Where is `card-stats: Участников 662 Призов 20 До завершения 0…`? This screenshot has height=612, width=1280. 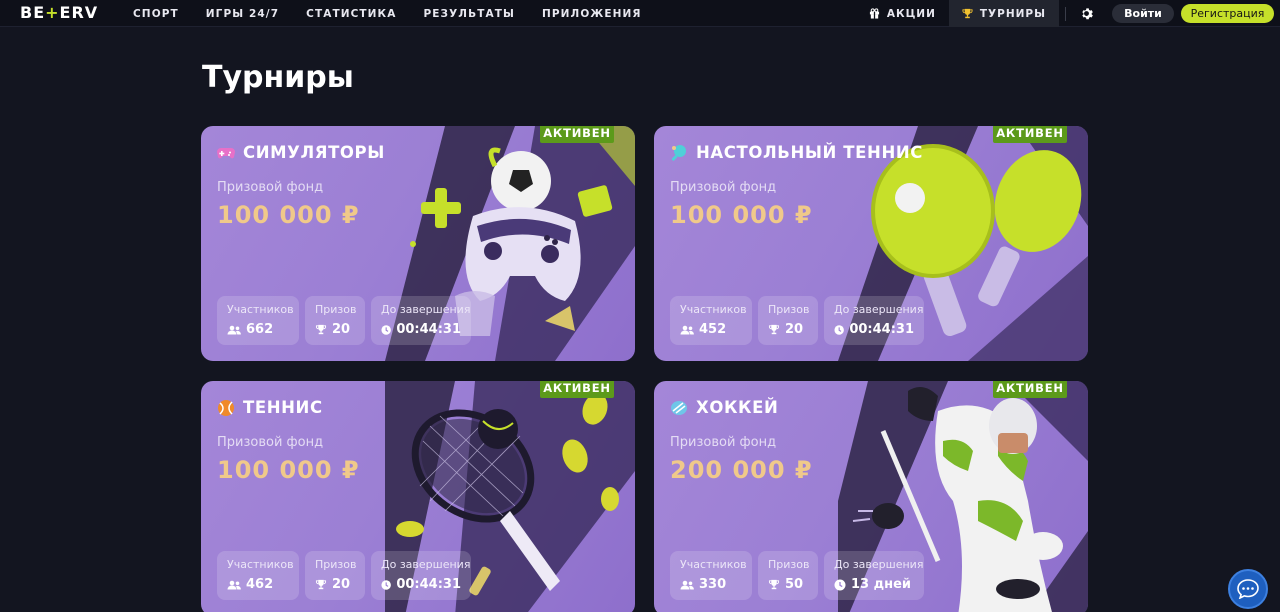
card-stats: Участников 662 Призов 20 До завершения 0… is located at coordinates (344, 320).